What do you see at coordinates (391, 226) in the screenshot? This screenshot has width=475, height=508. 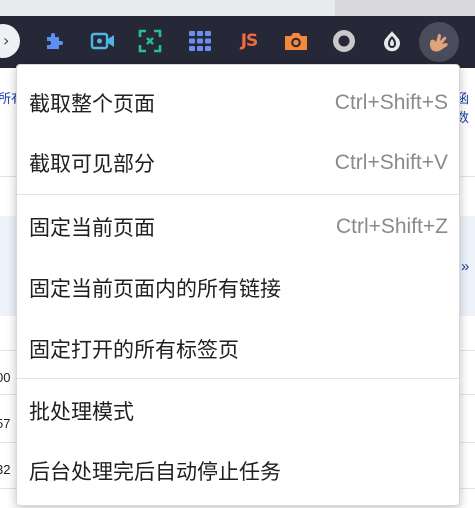 I see `menu-item-shortcut: Ctrl+Shift+Z` at bounding box center [391, 226].